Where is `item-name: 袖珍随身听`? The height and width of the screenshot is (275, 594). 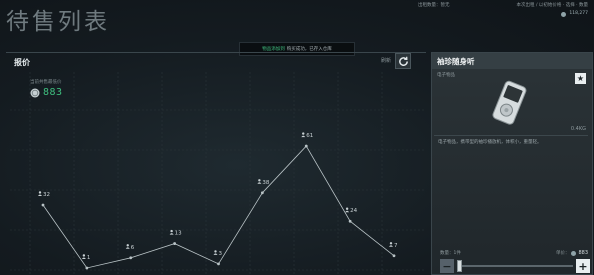 item-name: 袖珍随身听 is located at coordinates (512, 61).